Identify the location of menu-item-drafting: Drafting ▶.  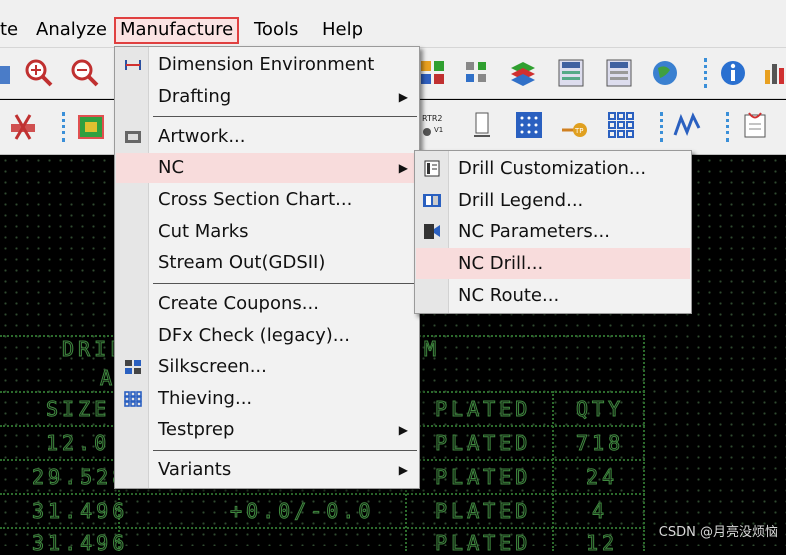
(267, 97).